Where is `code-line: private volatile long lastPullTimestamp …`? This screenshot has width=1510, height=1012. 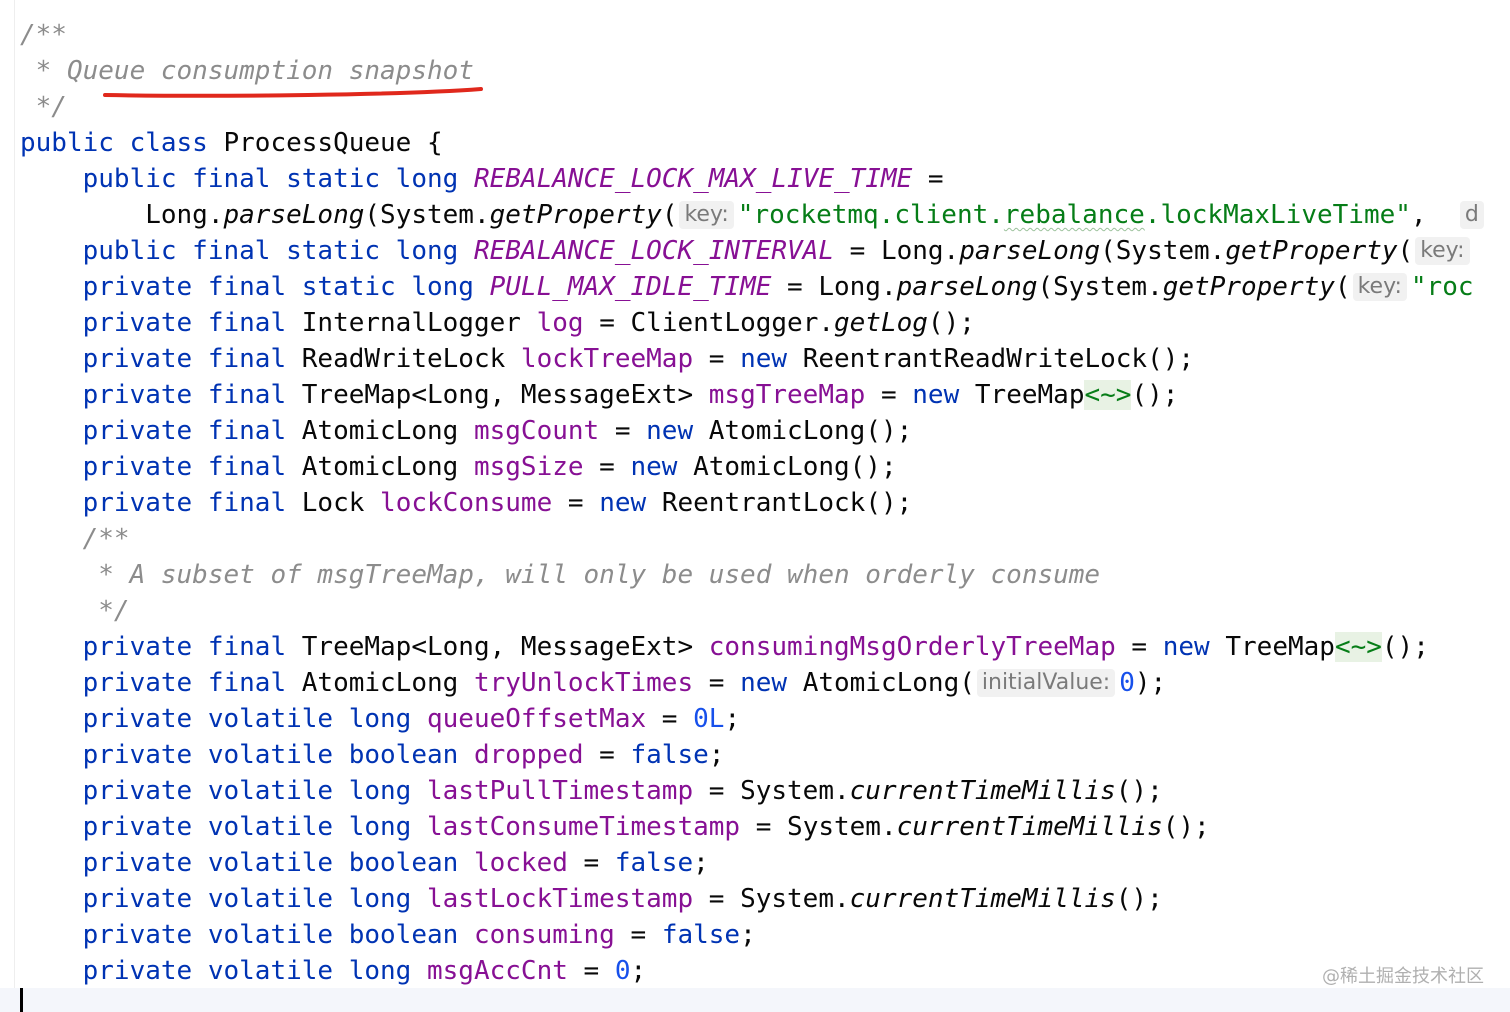
code-line: private volatile long lastPullTimestamp … is located at coordinates (591, 791).